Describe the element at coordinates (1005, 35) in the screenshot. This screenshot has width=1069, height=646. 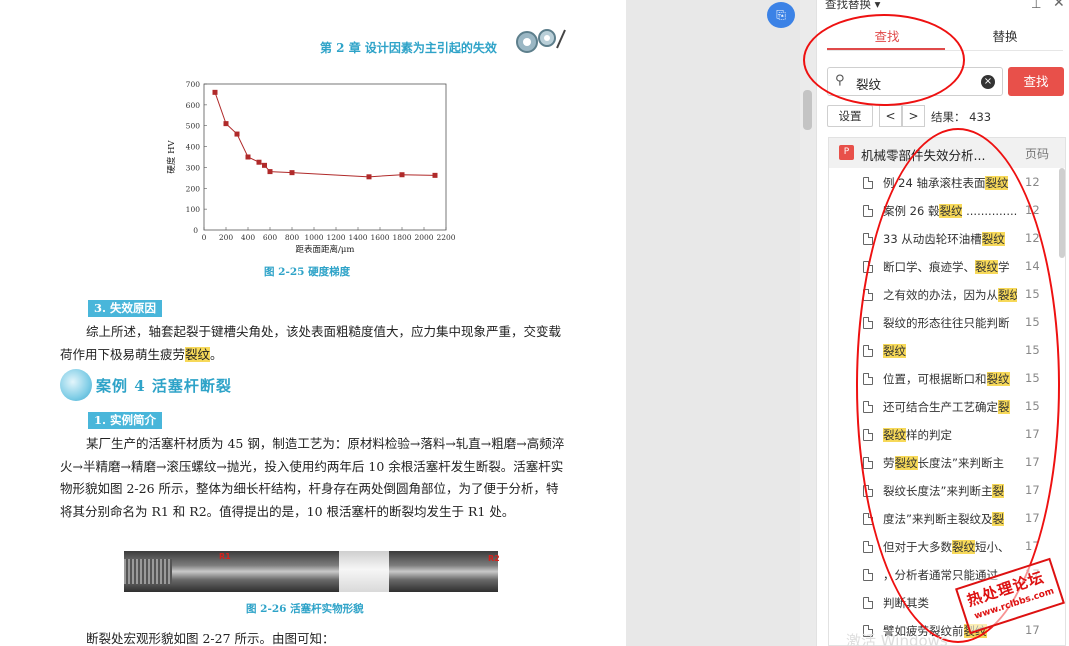
I see `tab-replace: 替换` at that location.